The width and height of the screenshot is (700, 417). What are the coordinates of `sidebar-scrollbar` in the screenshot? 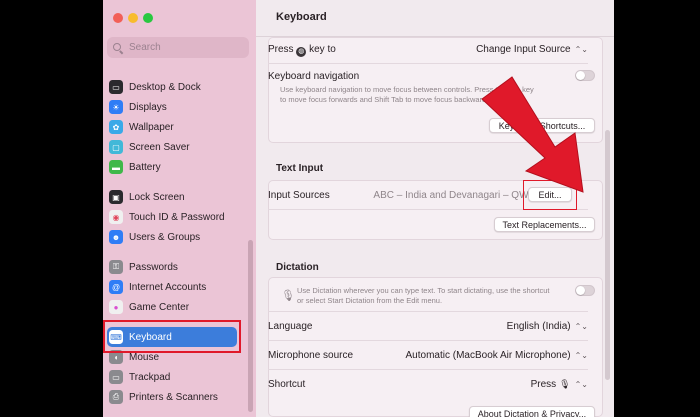 It's located at (250, 326).